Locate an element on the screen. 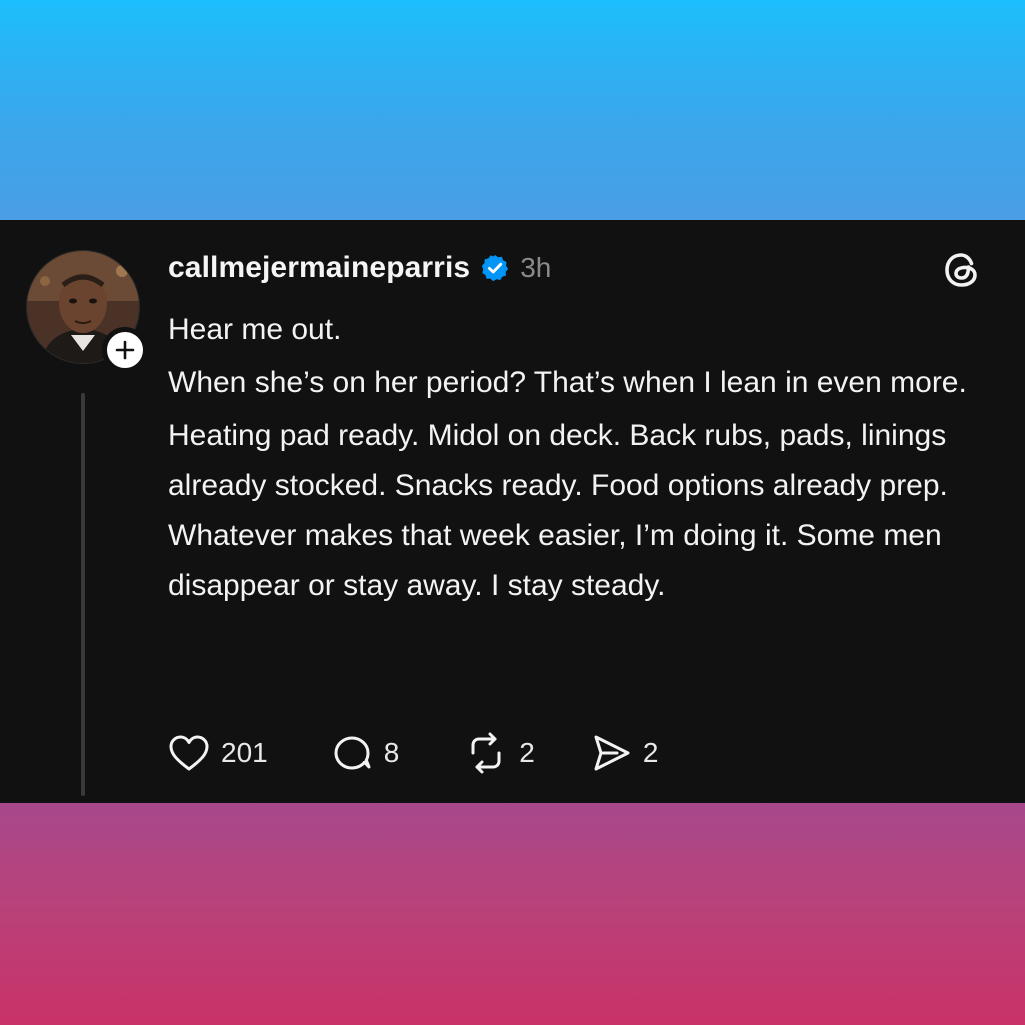  heart-icon is located at coordinates (189, 753).